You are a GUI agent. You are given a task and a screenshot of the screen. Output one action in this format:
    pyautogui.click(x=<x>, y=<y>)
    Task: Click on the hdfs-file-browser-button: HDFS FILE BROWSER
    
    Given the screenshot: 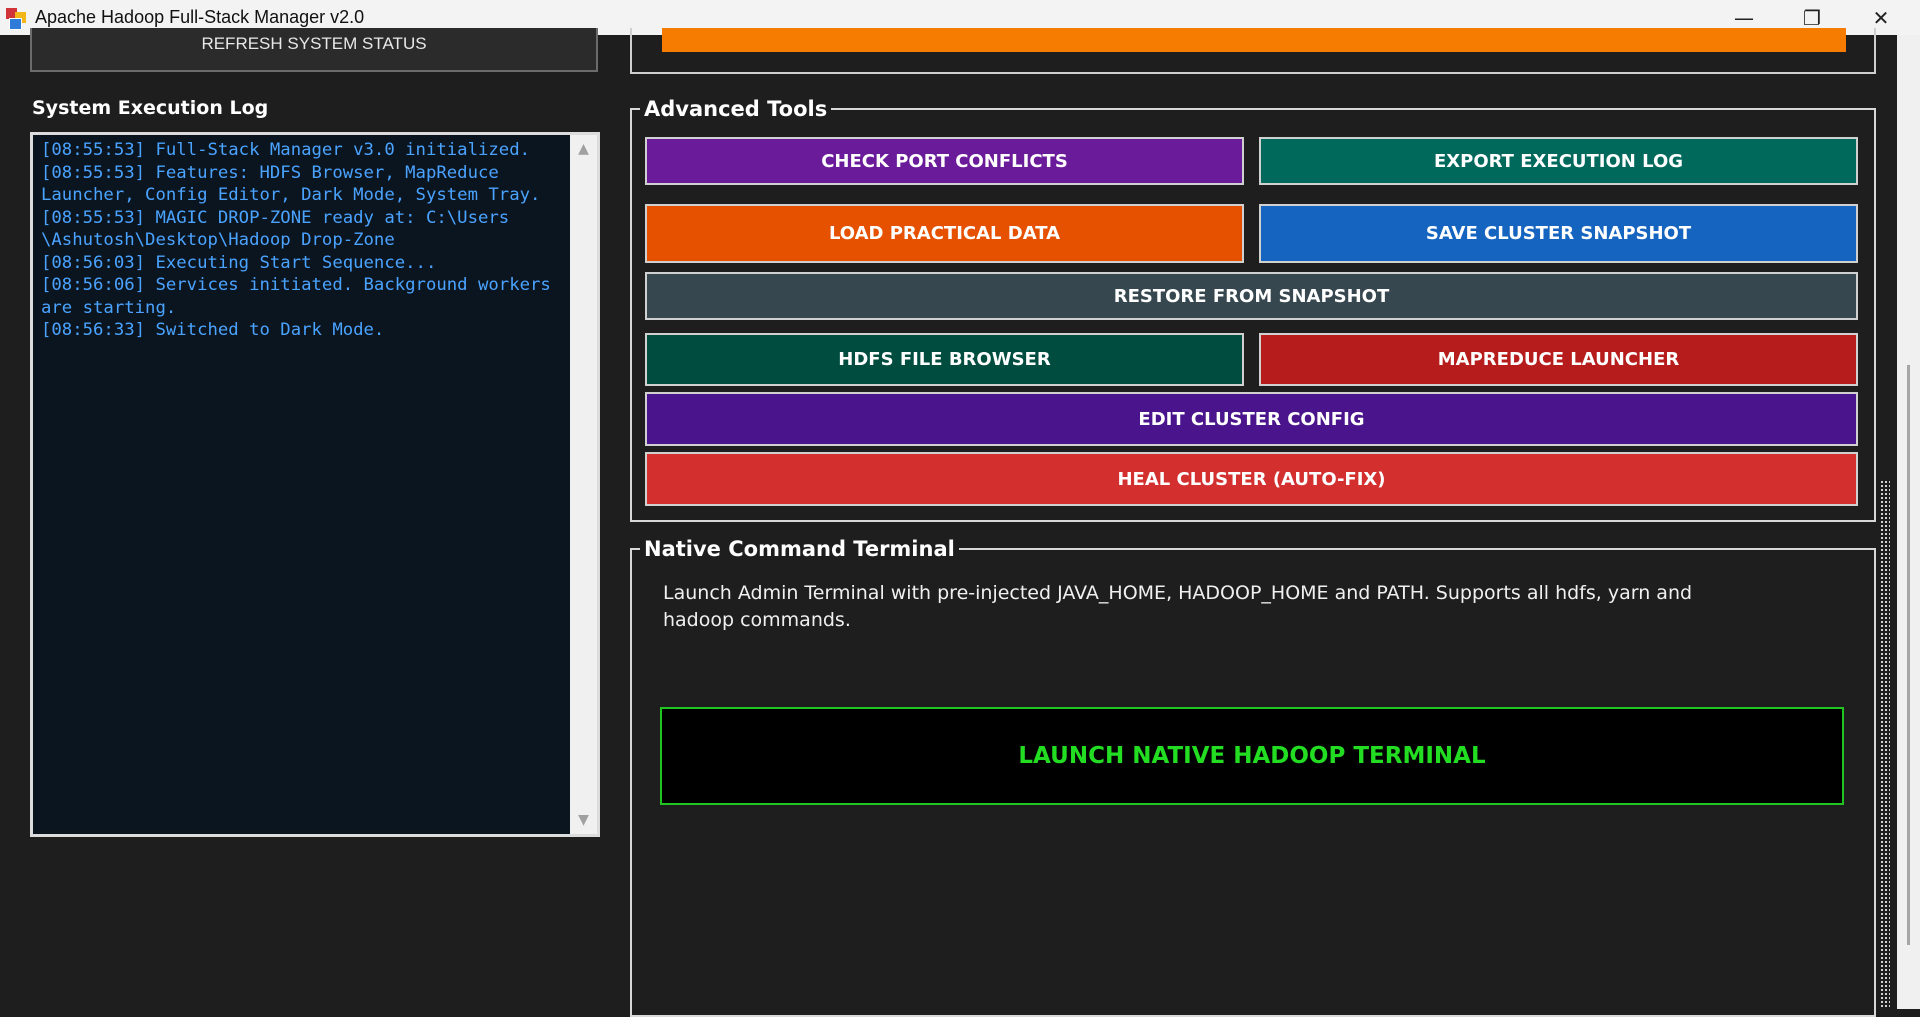 What is the action you would take?
    pyautogui.click(x=944, y=359)
    